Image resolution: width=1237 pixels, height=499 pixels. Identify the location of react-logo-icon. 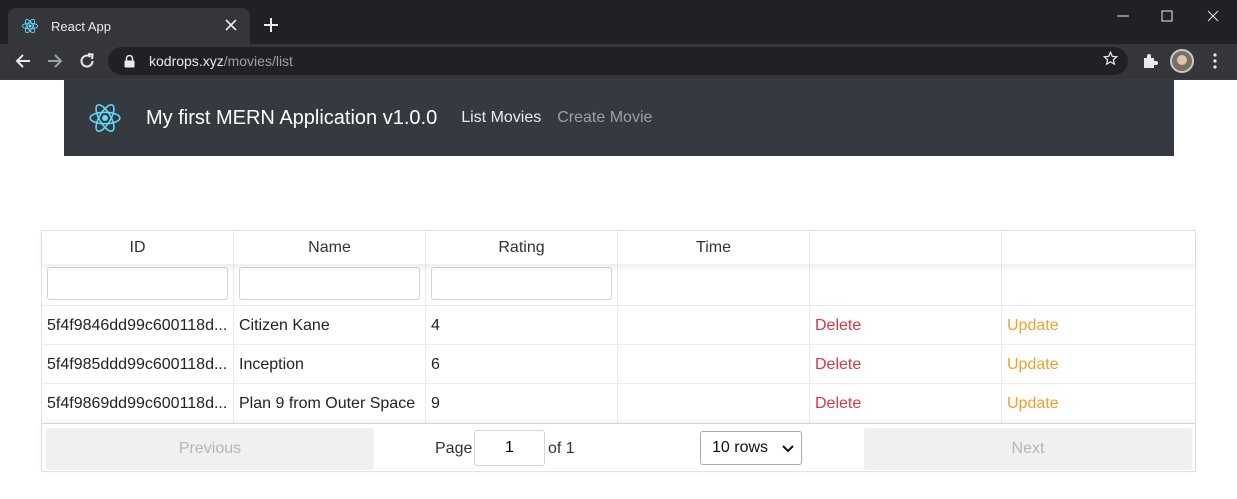
(105, 118).